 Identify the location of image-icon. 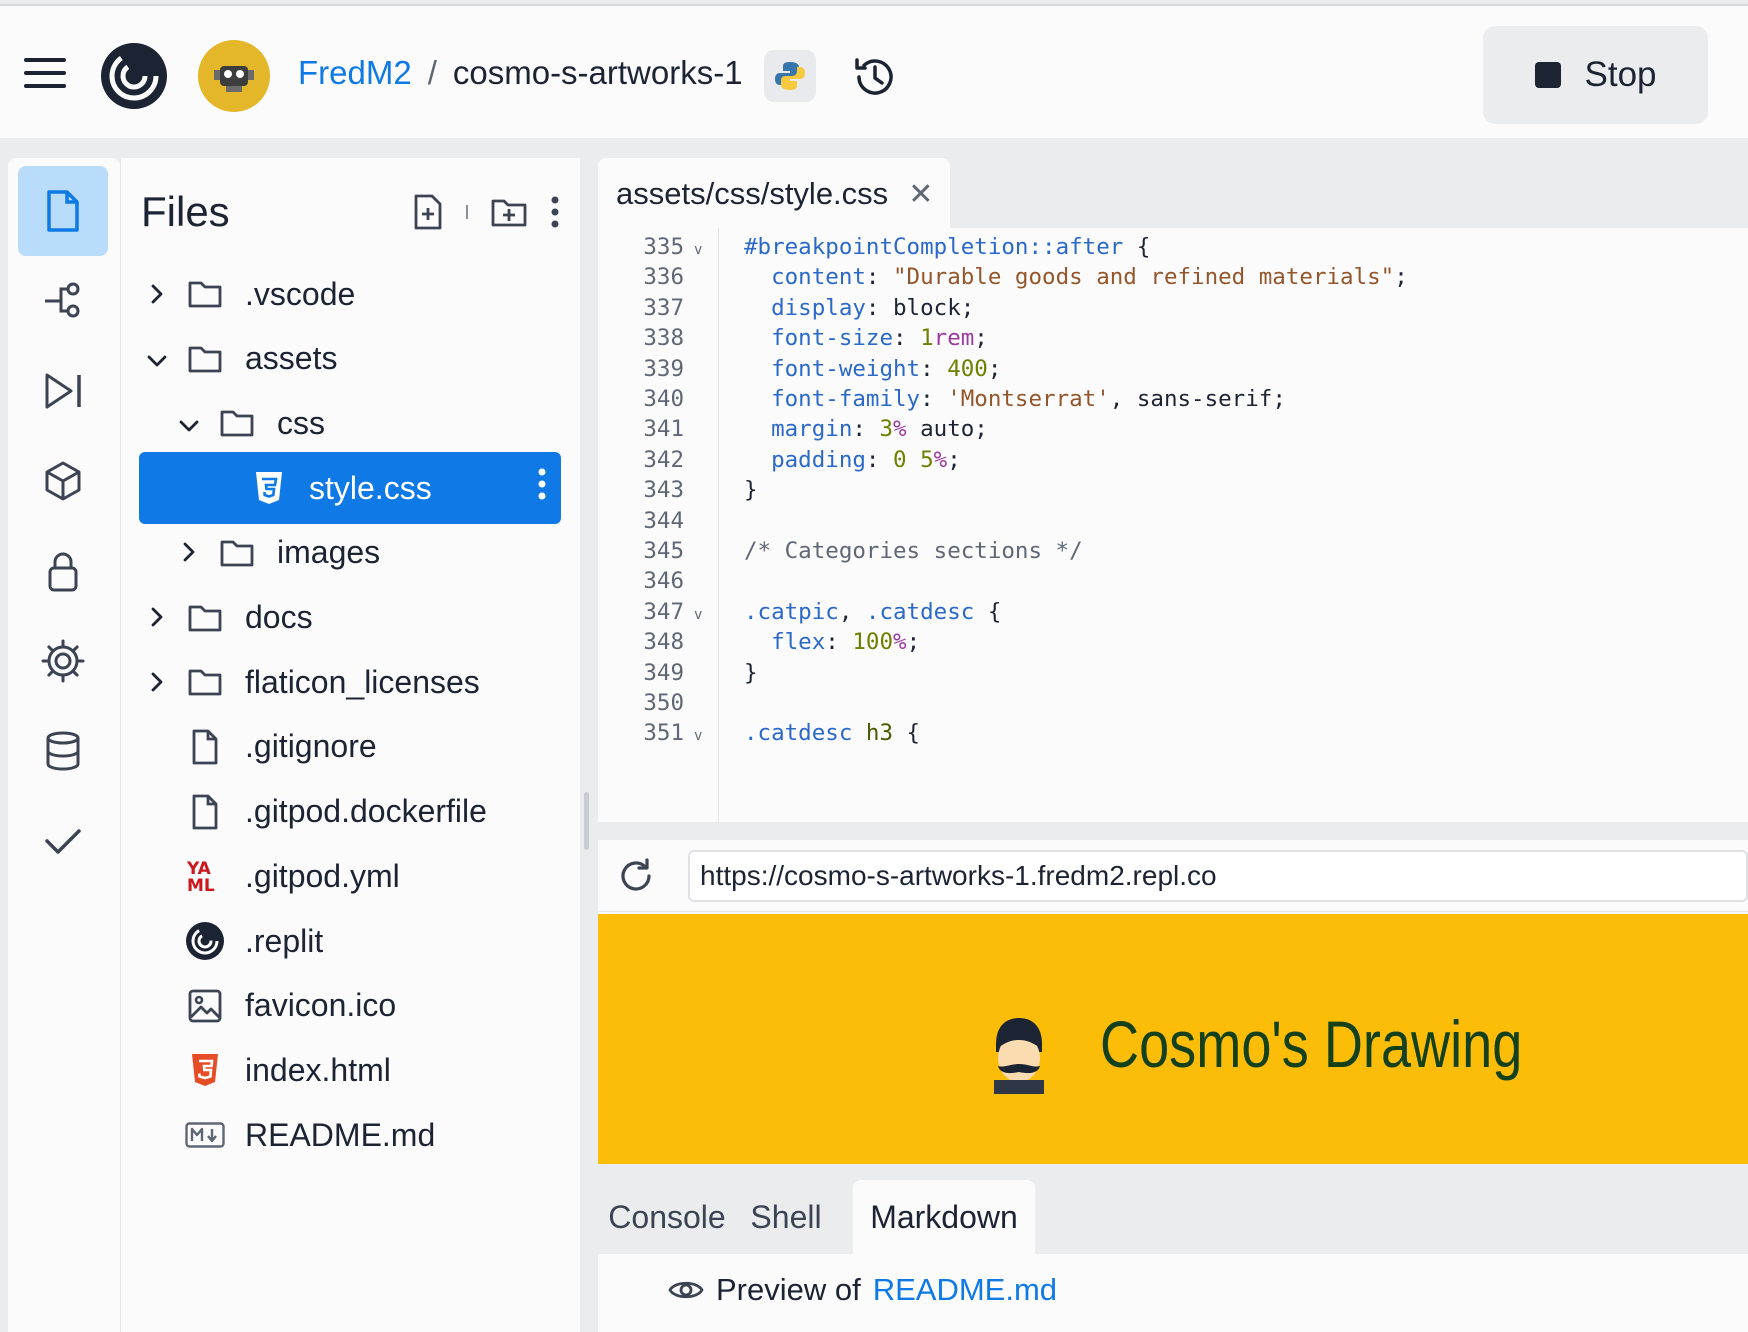
(205, 1006).